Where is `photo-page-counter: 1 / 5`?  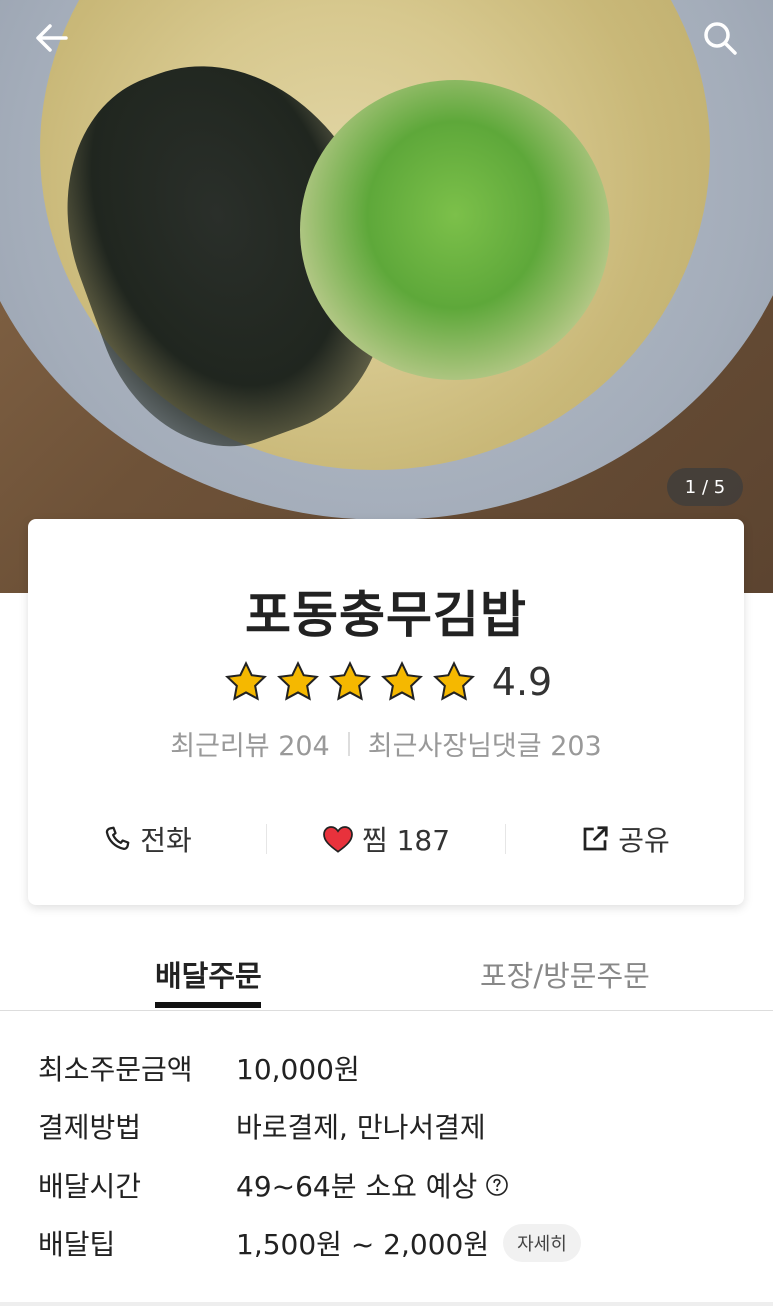 photo-page-counter: 1 / 5 is located at coordinates (705, 487).